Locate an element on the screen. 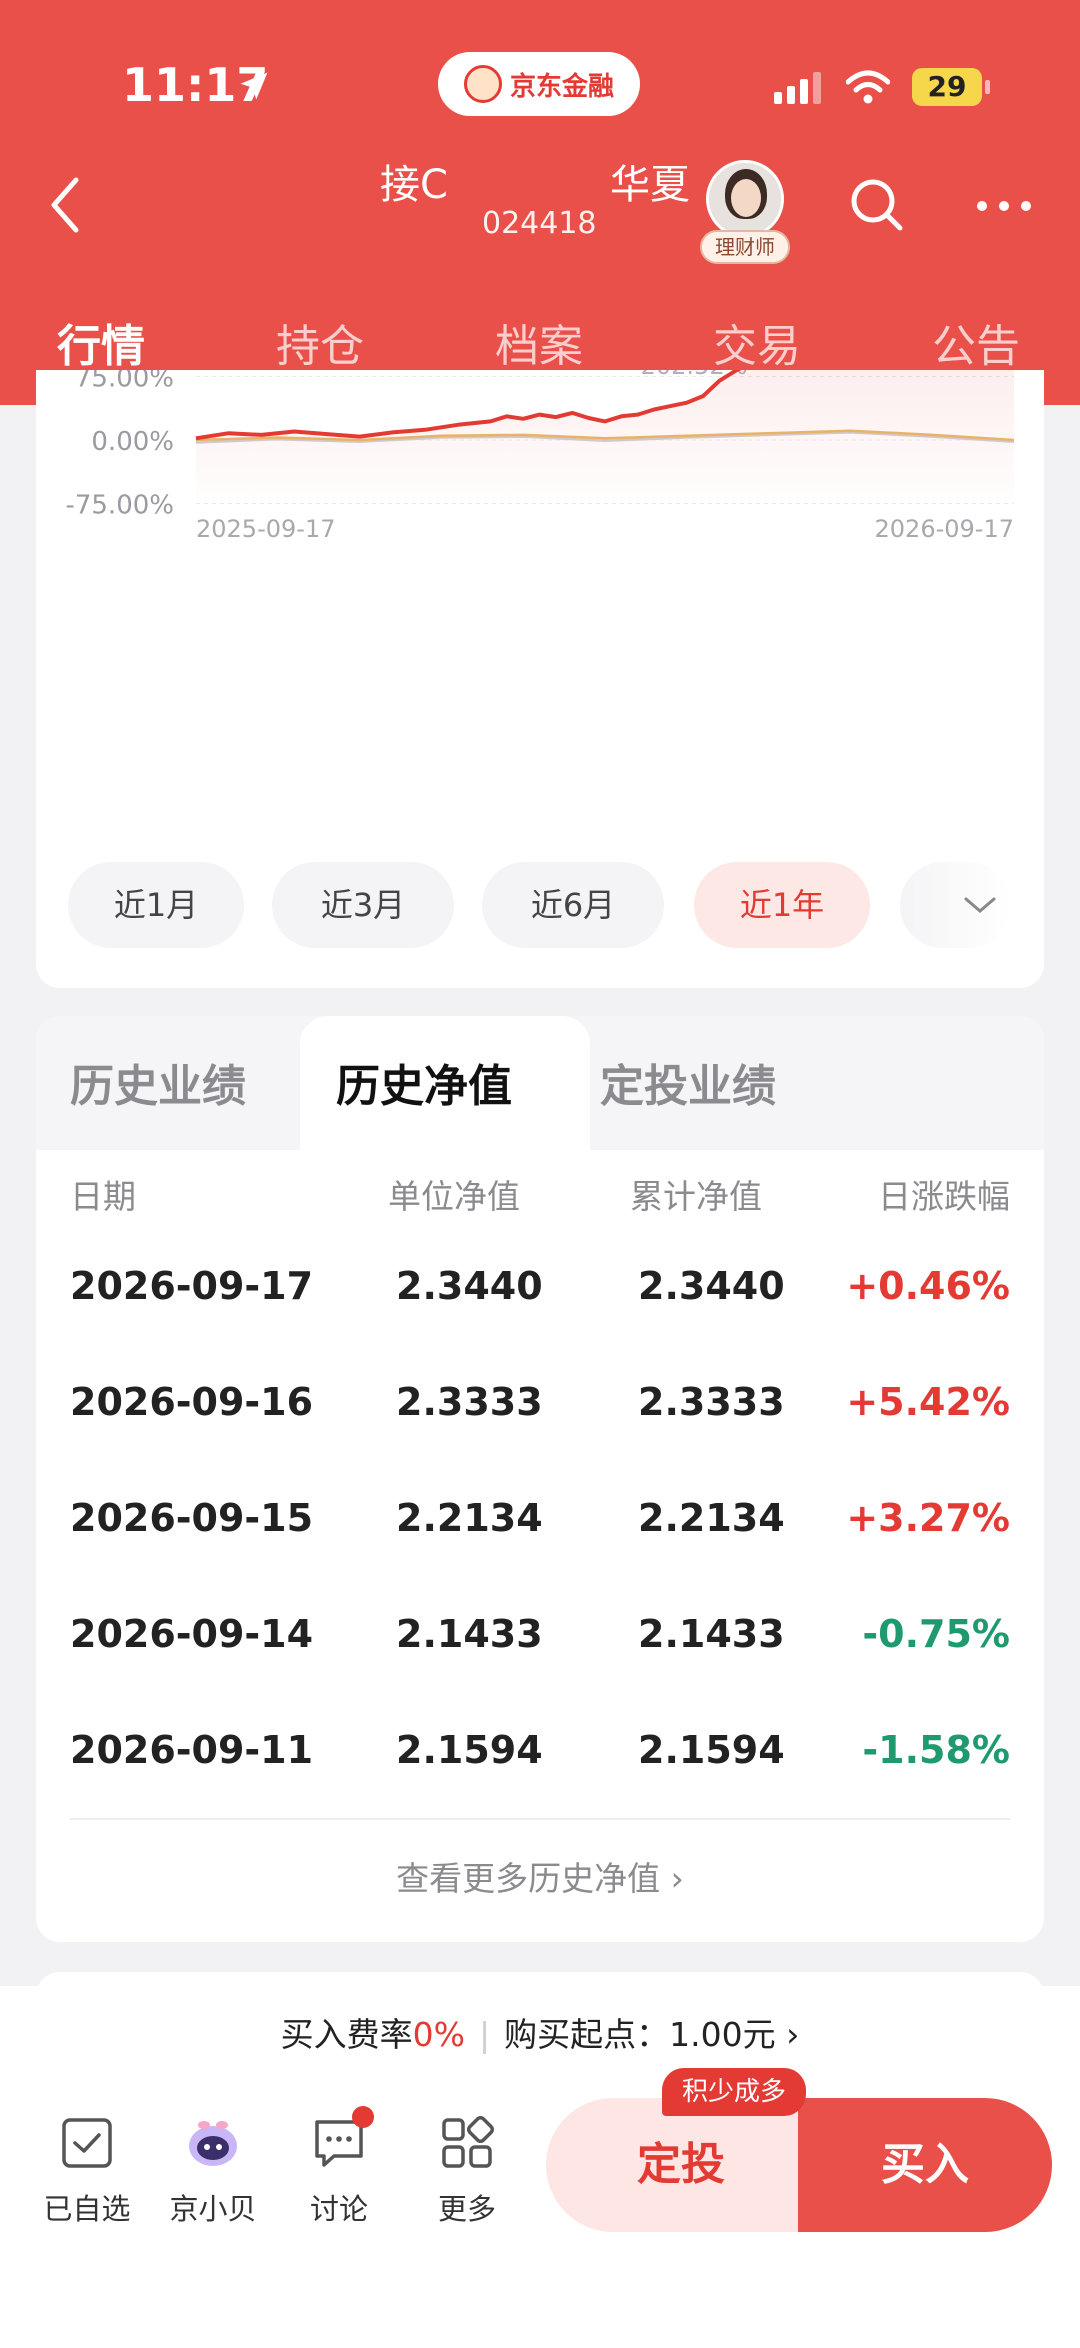 This screenshot has width=1080, height=2348. assistant-label: 京小贝 is located at coordinates (213, 2209).